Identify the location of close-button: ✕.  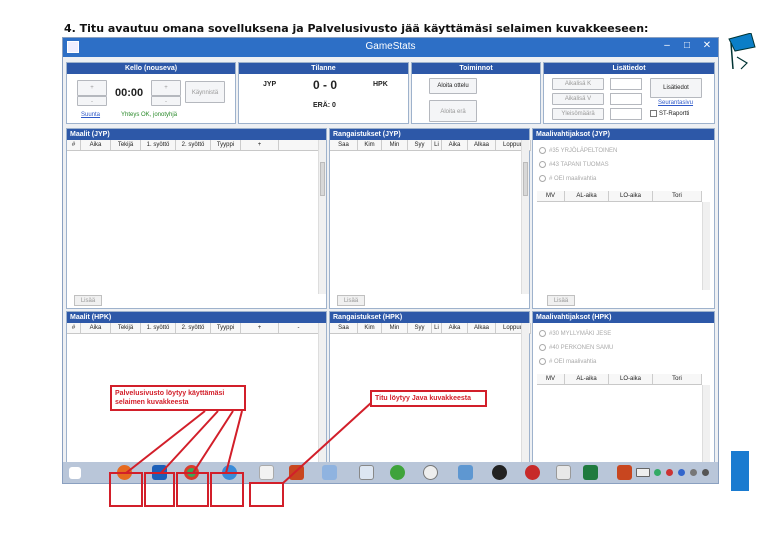
(707, 45).